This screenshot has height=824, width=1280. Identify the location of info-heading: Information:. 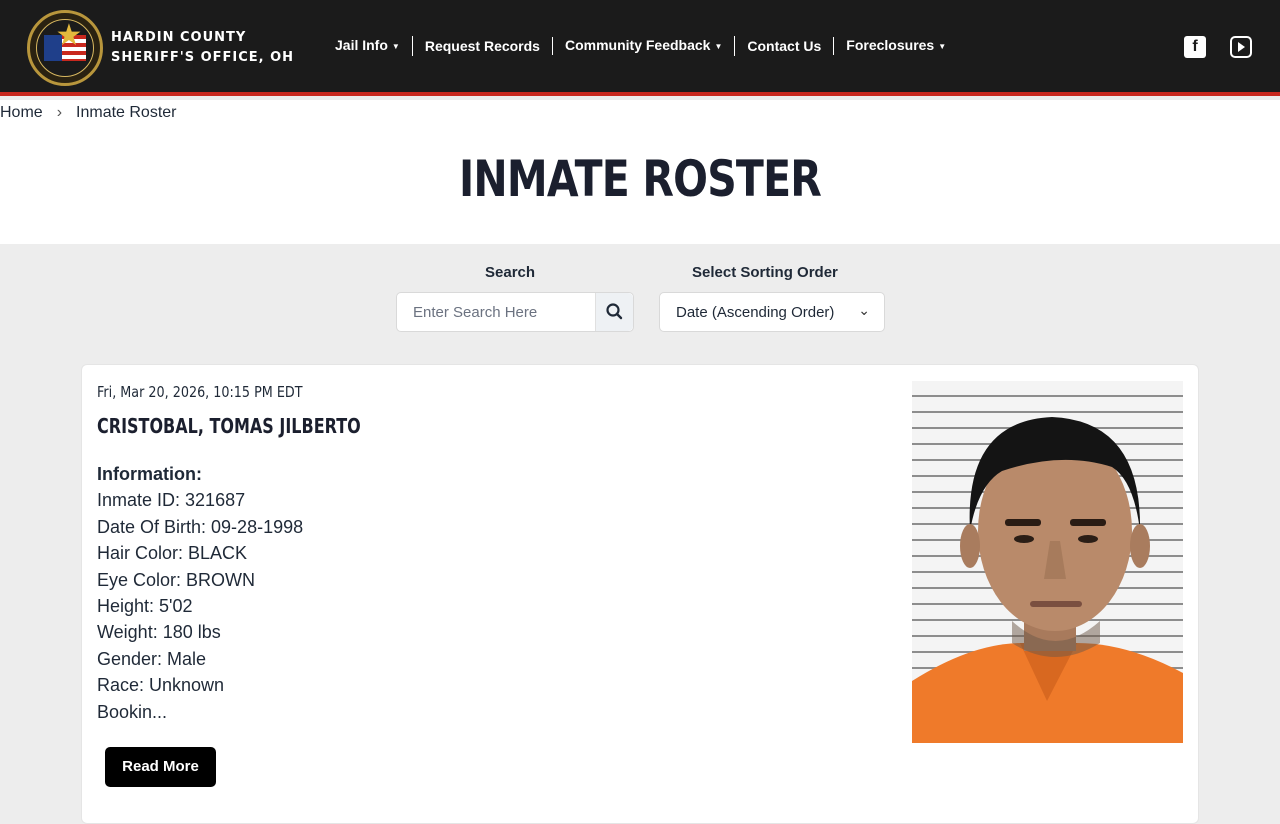
(149, 474).